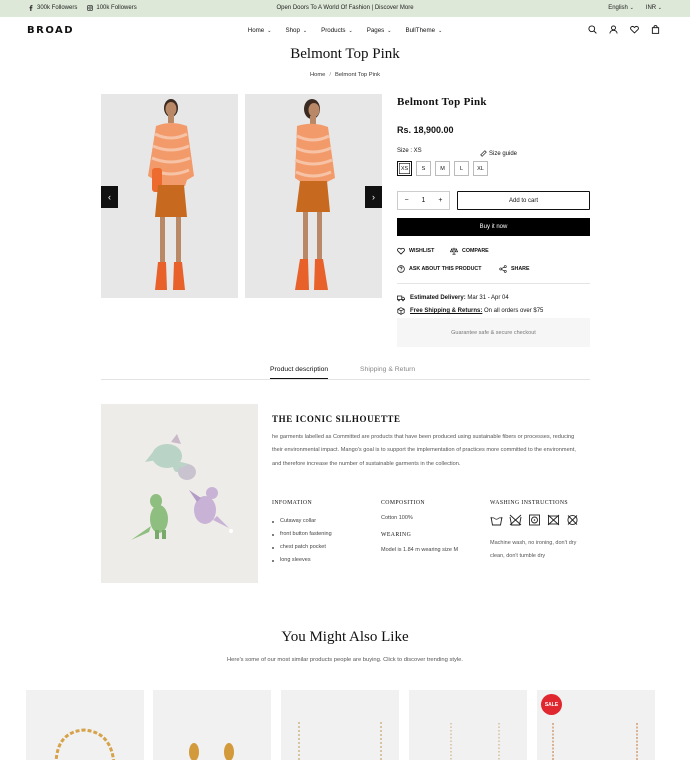 The image size is (690, 760). What do you see at coordinates (438, 298) in the screenshot?
I see `delivery-label: Estimated Delivery:` at bounding box center [438, 298].